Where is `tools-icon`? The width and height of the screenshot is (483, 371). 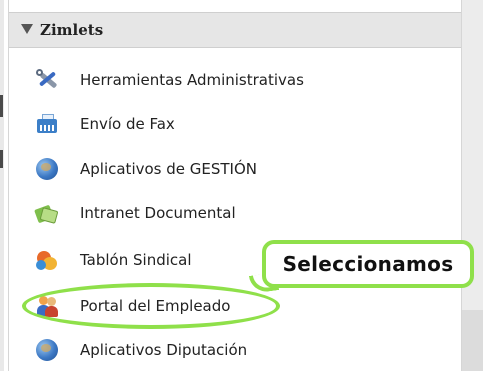
tools-icon is located at coordinates (47, 80).